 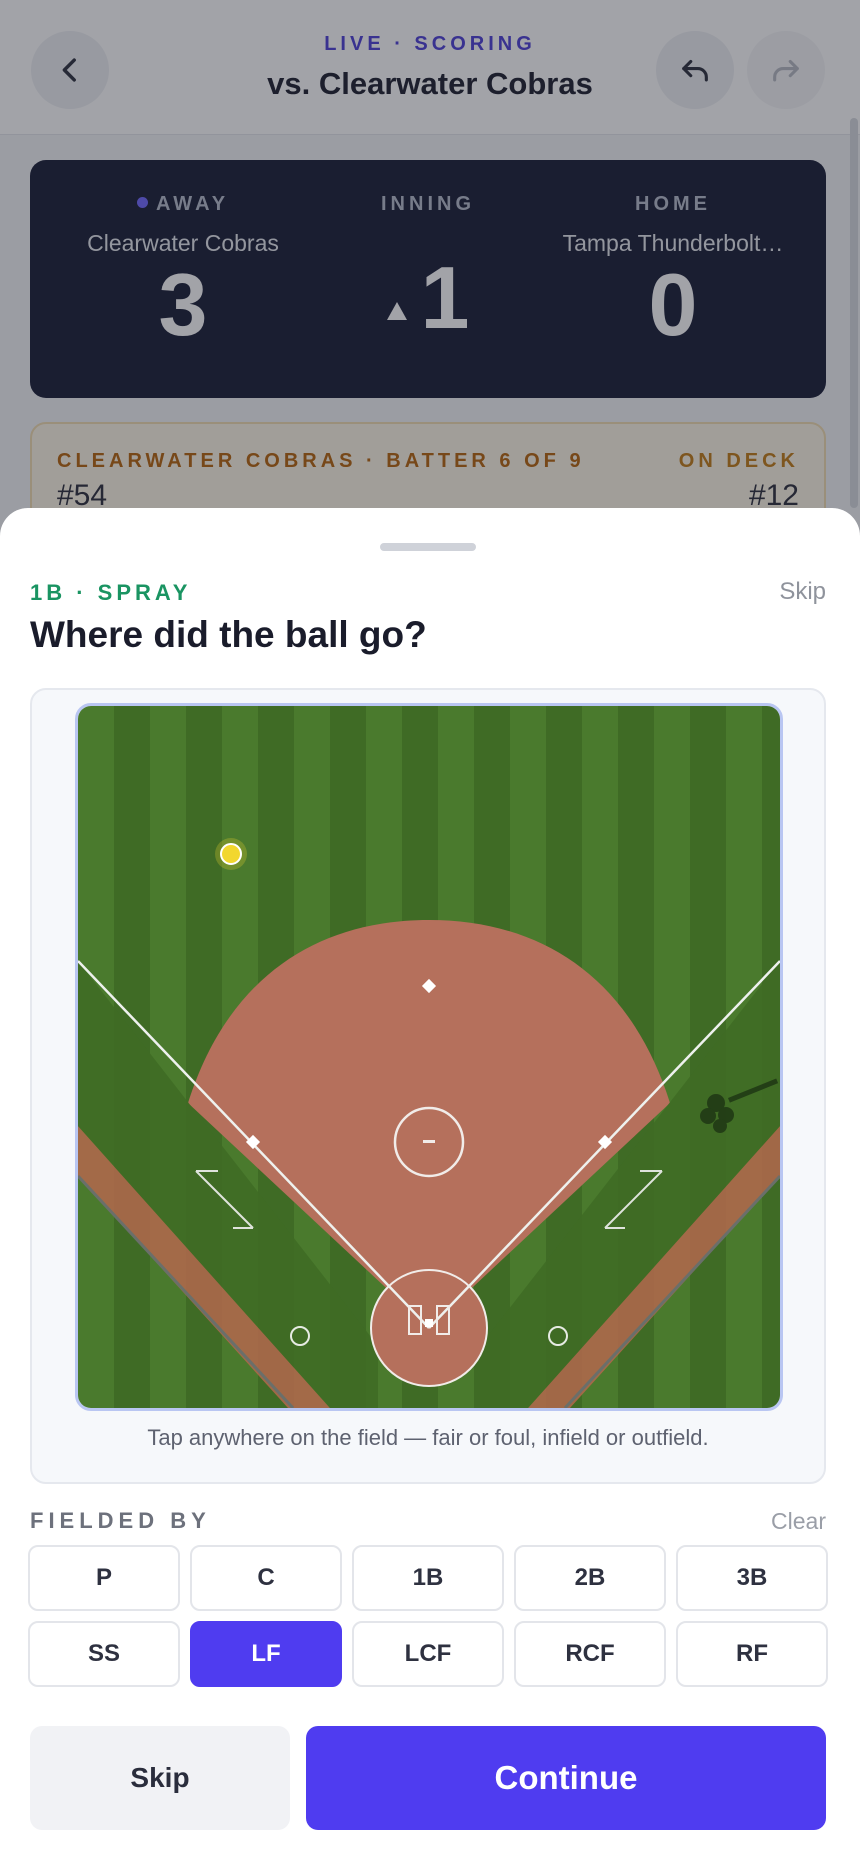 What do you see at coordinates (231, 854) in the screenshot?
I see `ball-marker` at bounding box center [231, 854].